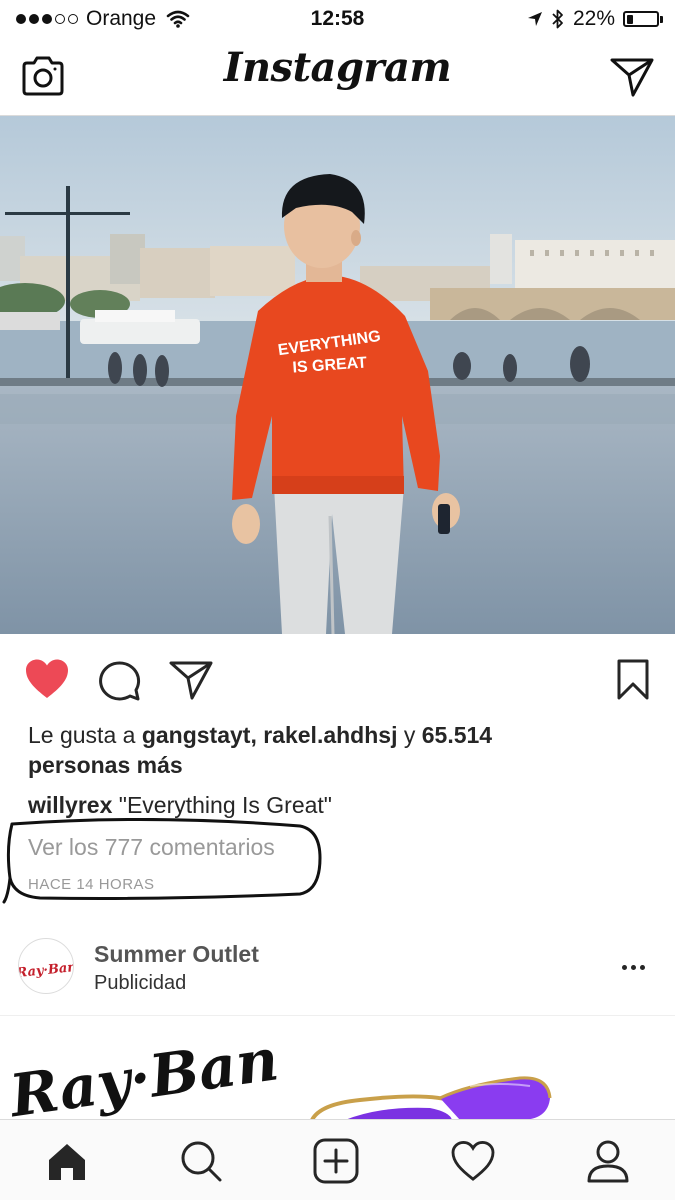 Image resolution: width=675 pixels, height=1200 pixels. I want to click on search-icon, so click(201, 1161).